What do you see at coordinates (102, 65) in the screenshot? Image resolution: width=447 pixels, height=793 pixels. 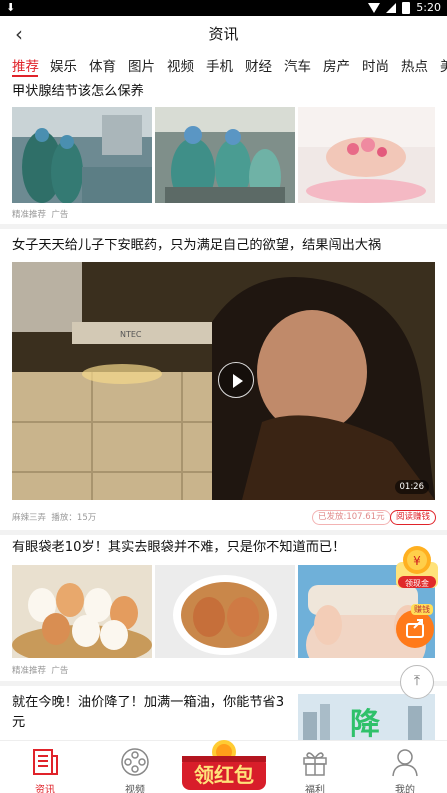 I see `tab-sports: 体育` at bounding box center [102, 65].